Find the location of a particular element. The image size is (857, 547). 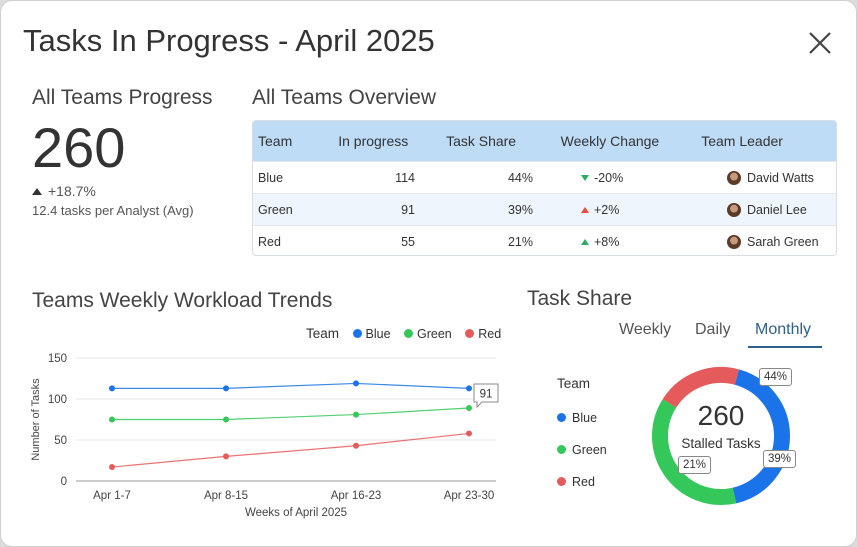

y-axis-label: Number of Tasks is located at coordinates (36, 419).